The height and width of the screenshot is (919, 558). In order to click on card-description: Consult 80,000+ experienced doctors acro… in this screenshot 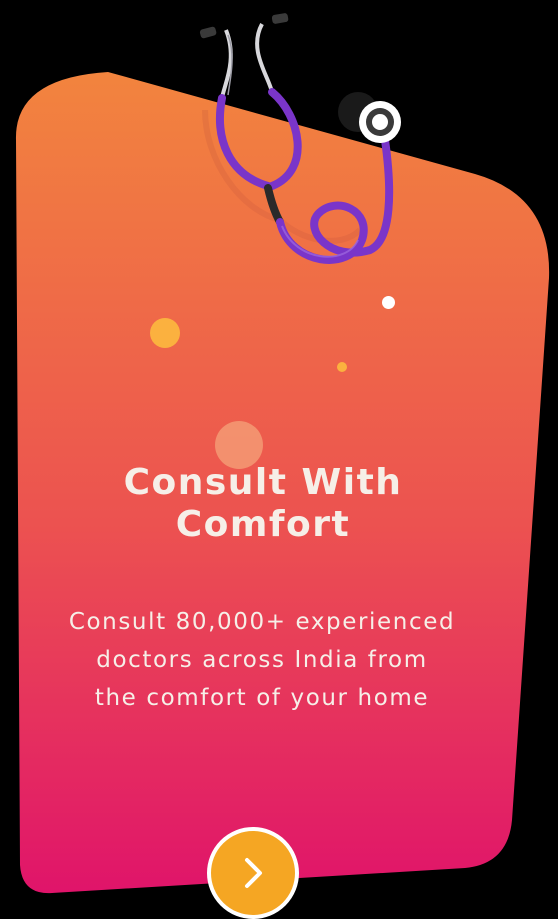, I will do `click(262, 660)`.